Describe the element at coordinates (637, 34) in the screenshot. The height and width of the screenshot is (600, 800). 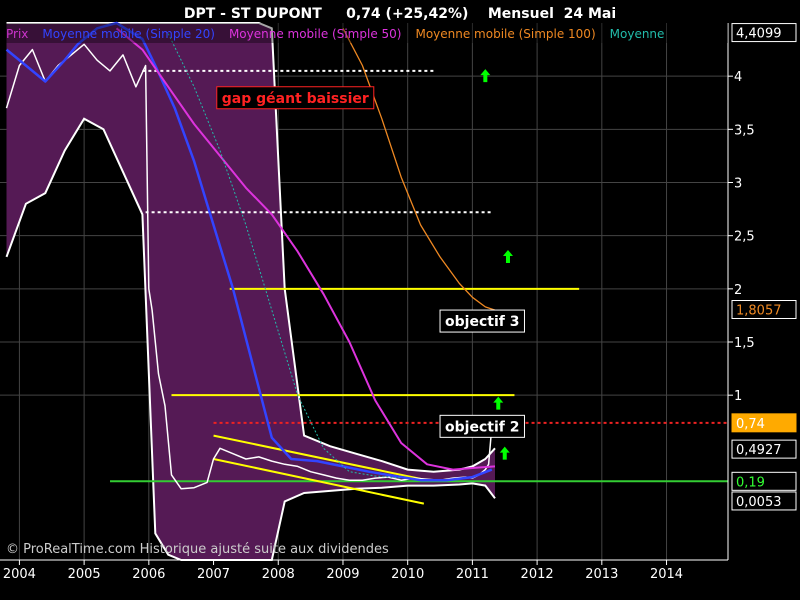
I see `legend-entry: Moyenne` at that location.